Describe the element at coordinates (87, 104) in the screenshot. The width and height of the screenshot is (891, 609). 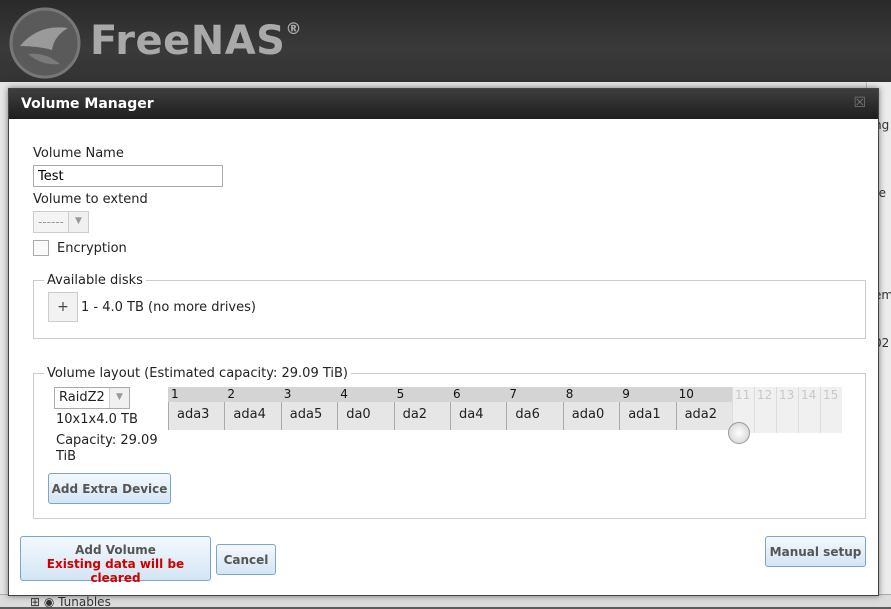
I see `dialog-title: Volume Manager` at that location.